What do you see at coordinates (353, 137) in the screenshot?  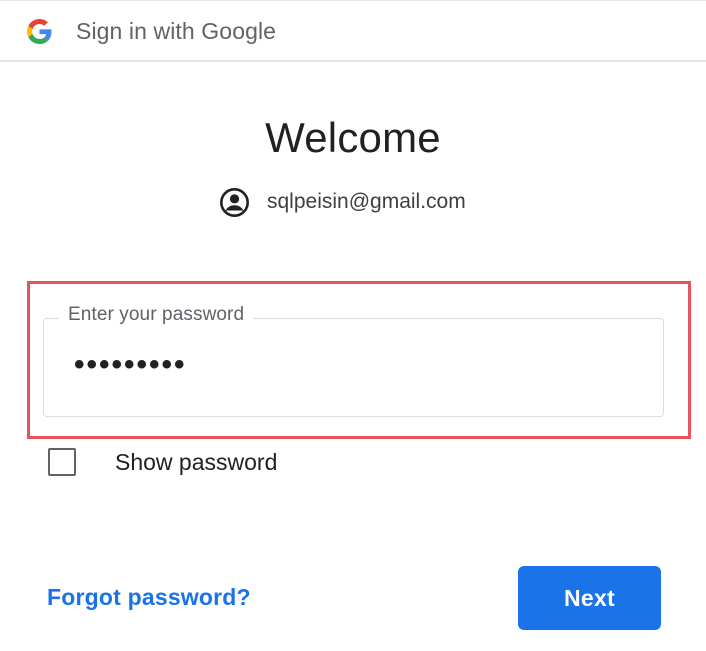 I see `page-title: Welcome` at bounding box center [353, 137].